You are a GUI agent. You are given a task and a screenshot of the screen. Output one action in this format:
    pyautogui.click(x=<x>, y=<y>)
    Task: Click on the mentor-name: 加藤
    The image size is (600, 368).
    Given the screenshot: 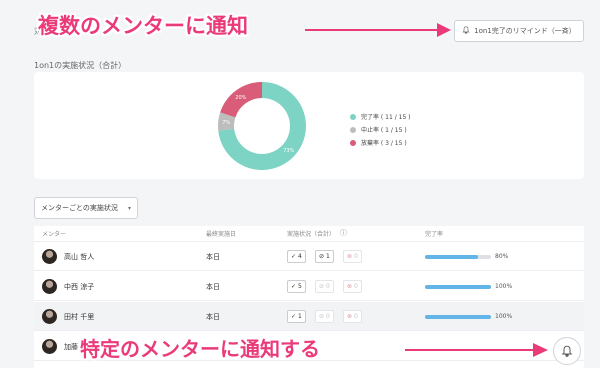 What is the action you would take?
    pyautogui.click(x=71, y=347)
    